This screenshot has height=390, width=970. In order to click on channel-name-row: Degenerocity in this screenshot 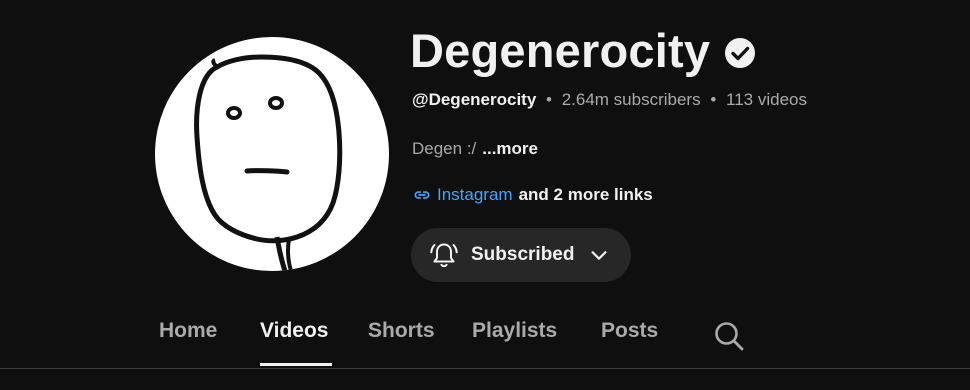, I will do `click(583, 50)`.